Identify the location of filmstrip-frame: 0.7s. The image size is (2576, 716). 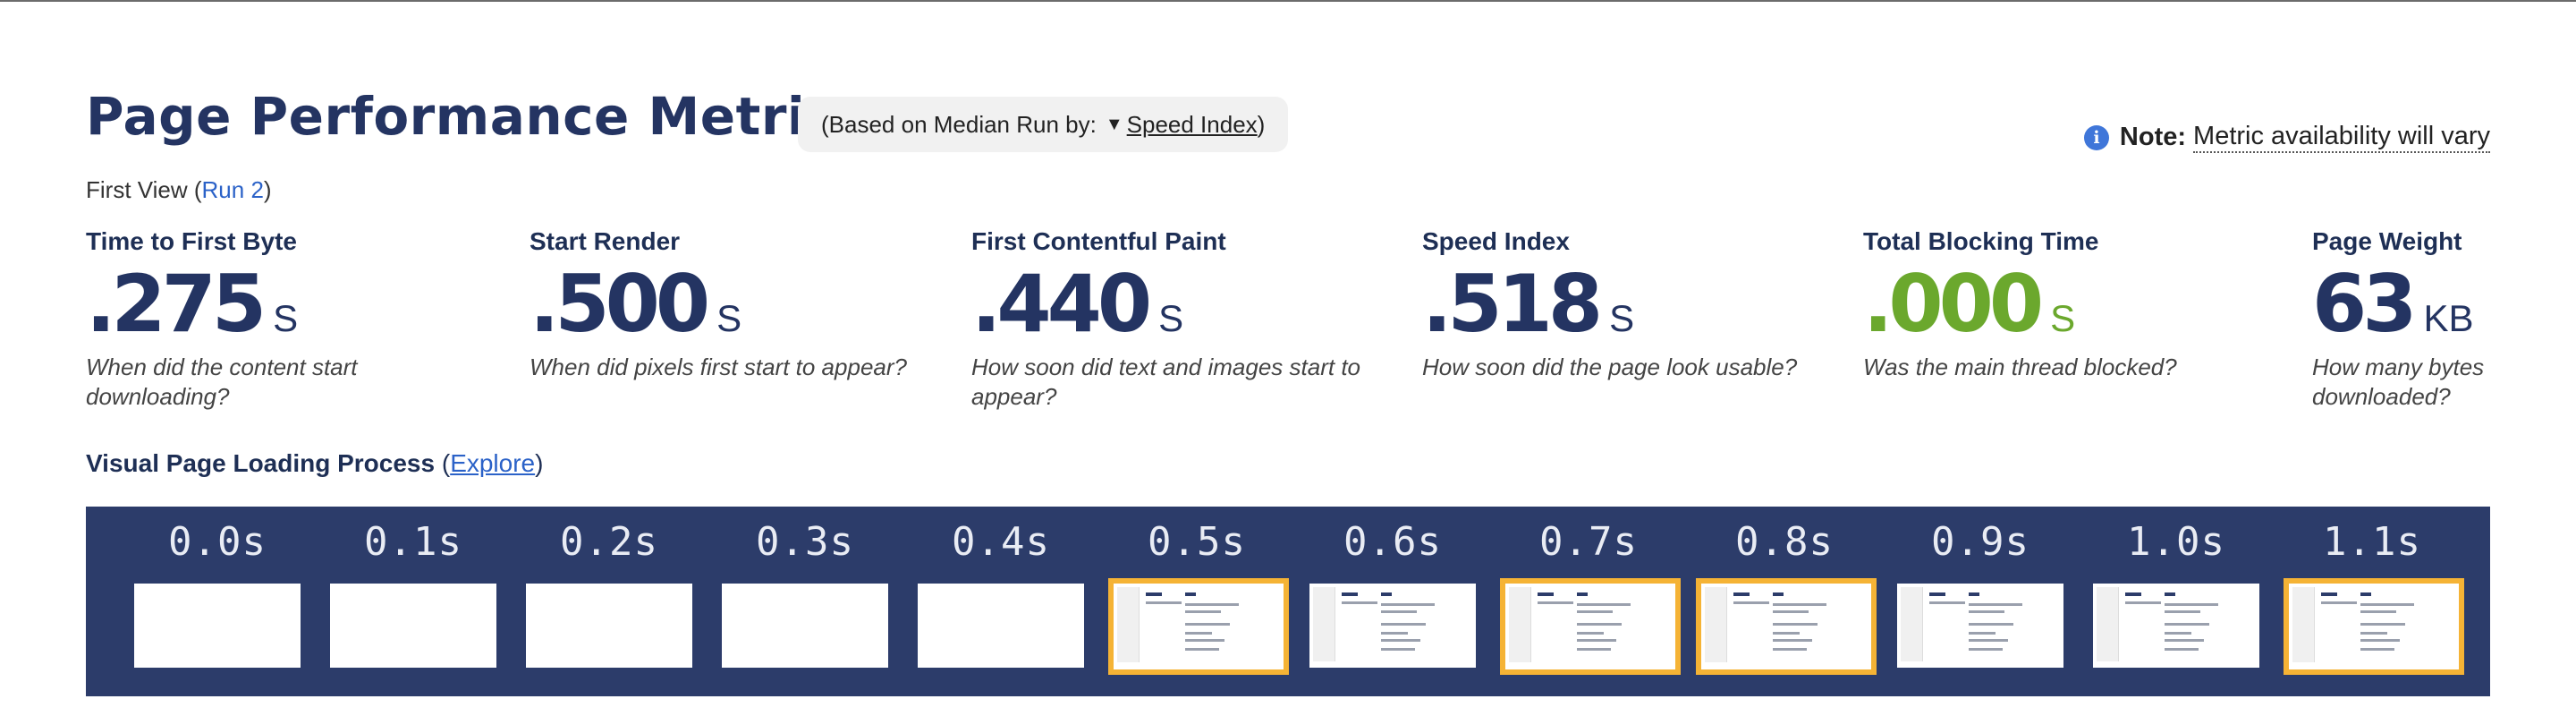
(1590, 601).